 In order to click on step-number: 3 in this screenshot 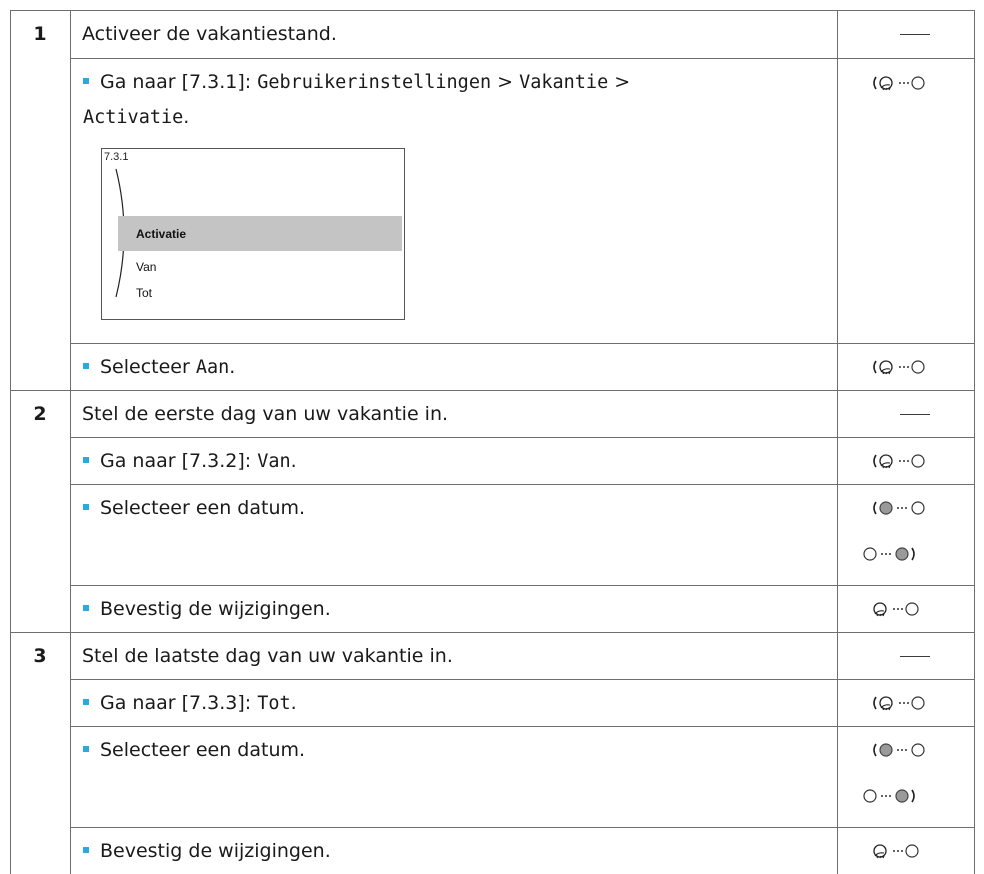, I will do `click(40, 656)`.